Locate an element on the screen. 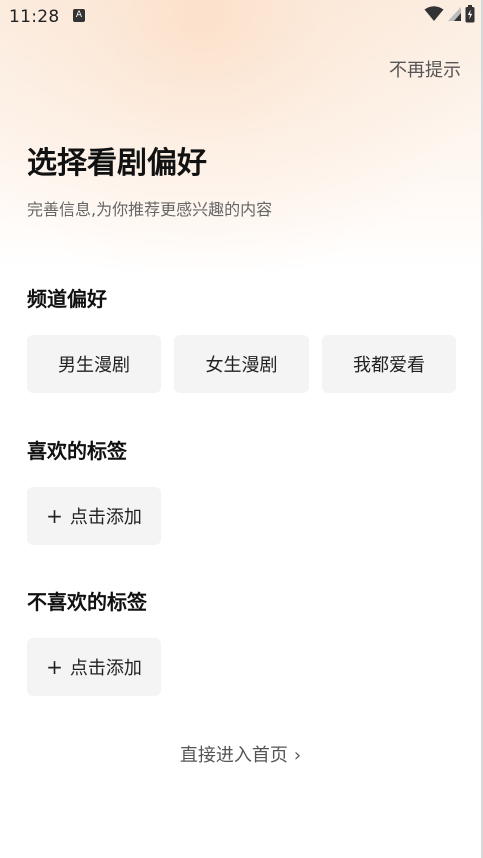  add-disliked-tag-button: + 点击添加 is located at coordinates (94, 667).